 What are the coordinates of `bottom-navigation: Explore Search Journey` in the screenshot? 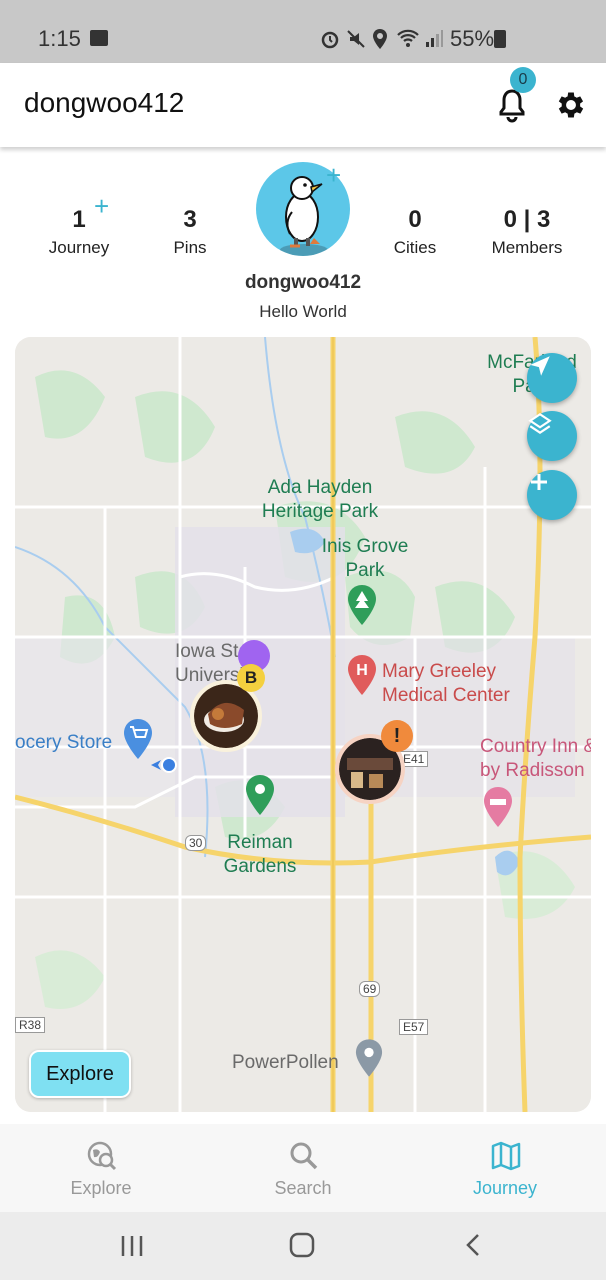 It's located at (303, 1168).